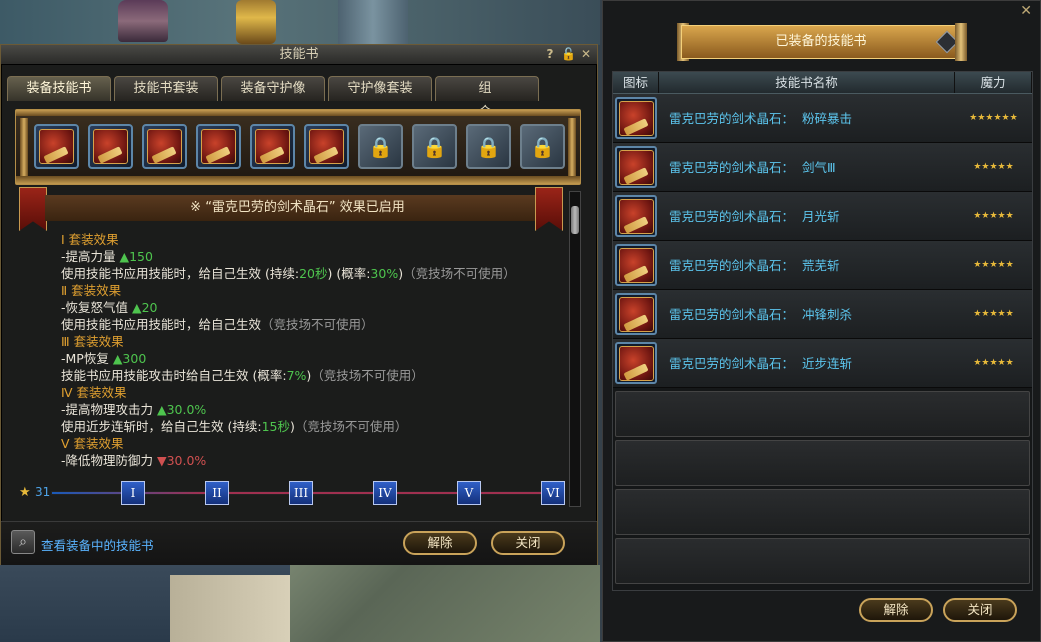  What do you see at coordinates (822, 265) in the screenshot?
I see `table-row: 雷克巴劳的剑术晶石： 荒芜斩 ★★★★★` at bounding box center [822, 265].